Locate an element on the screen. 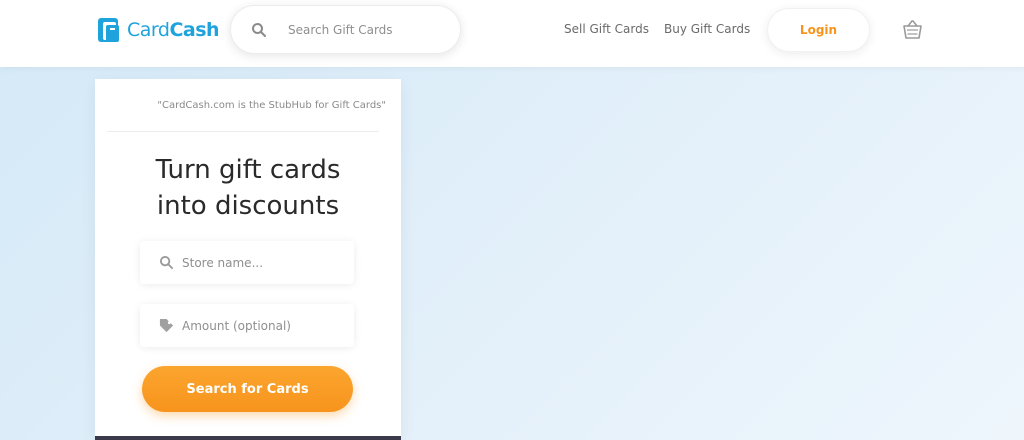  logo-icon is located at coordinates (108, 30).